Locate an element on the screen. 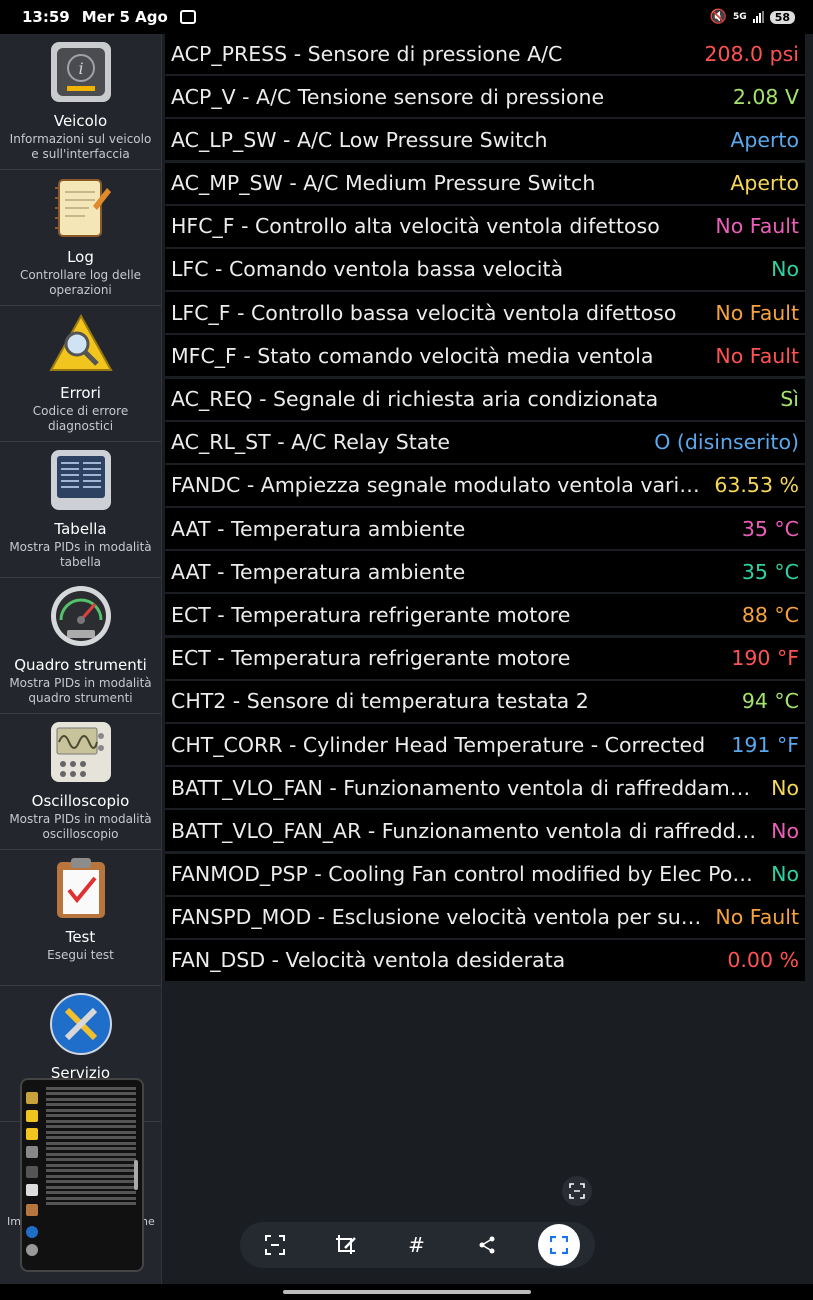  signal-icon is located at coordinates (758, 17).